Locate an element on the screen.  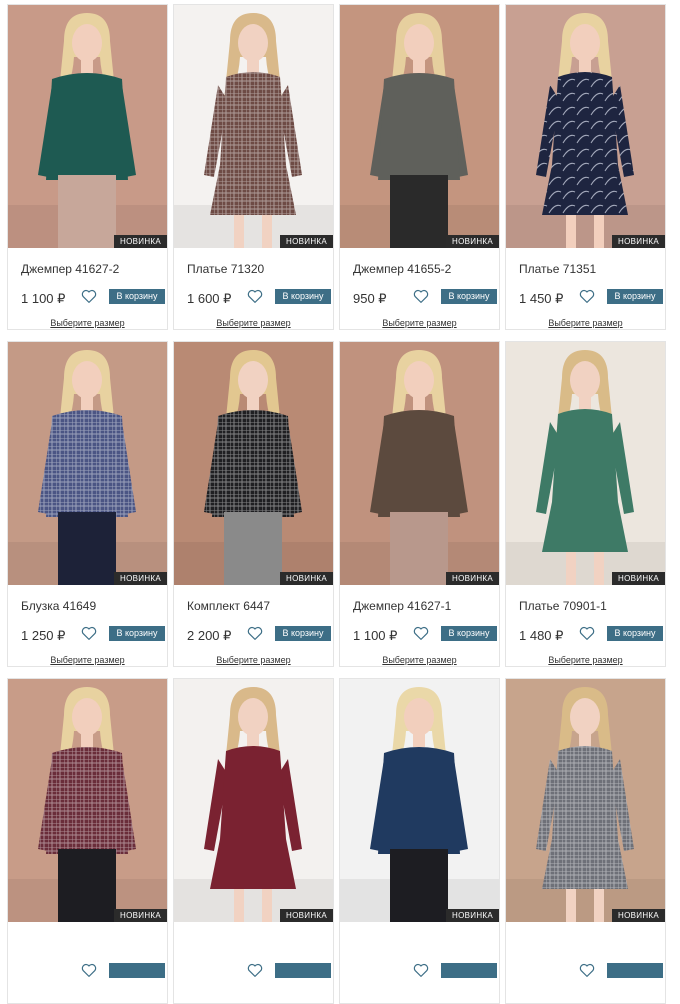
product-name: Джемпер 41655-2 is located at coordinates (402, 269).